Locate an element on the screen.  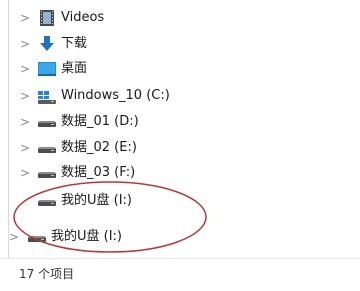
nav-item-drive-e: > 数据_02 (E:) is located at coordinates (170, 148).